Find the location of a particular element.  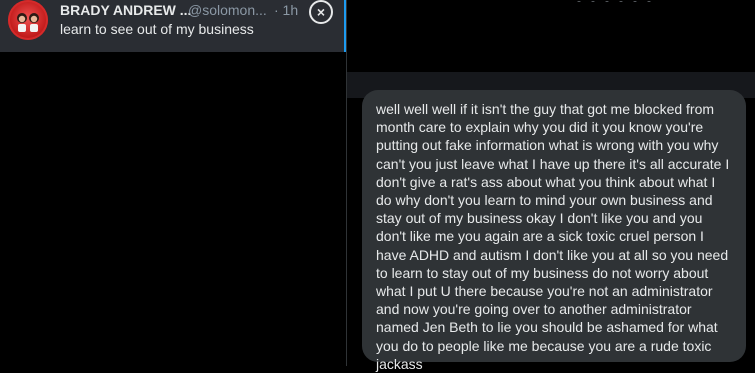

avatar-image is located at coordinates (28, 22).